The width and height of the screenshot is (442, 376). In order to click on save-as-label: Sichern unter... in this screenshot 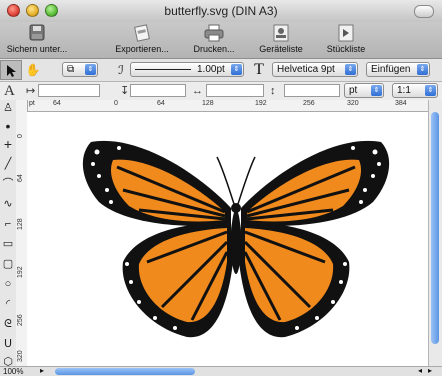, I will do `click(37, 49)`.